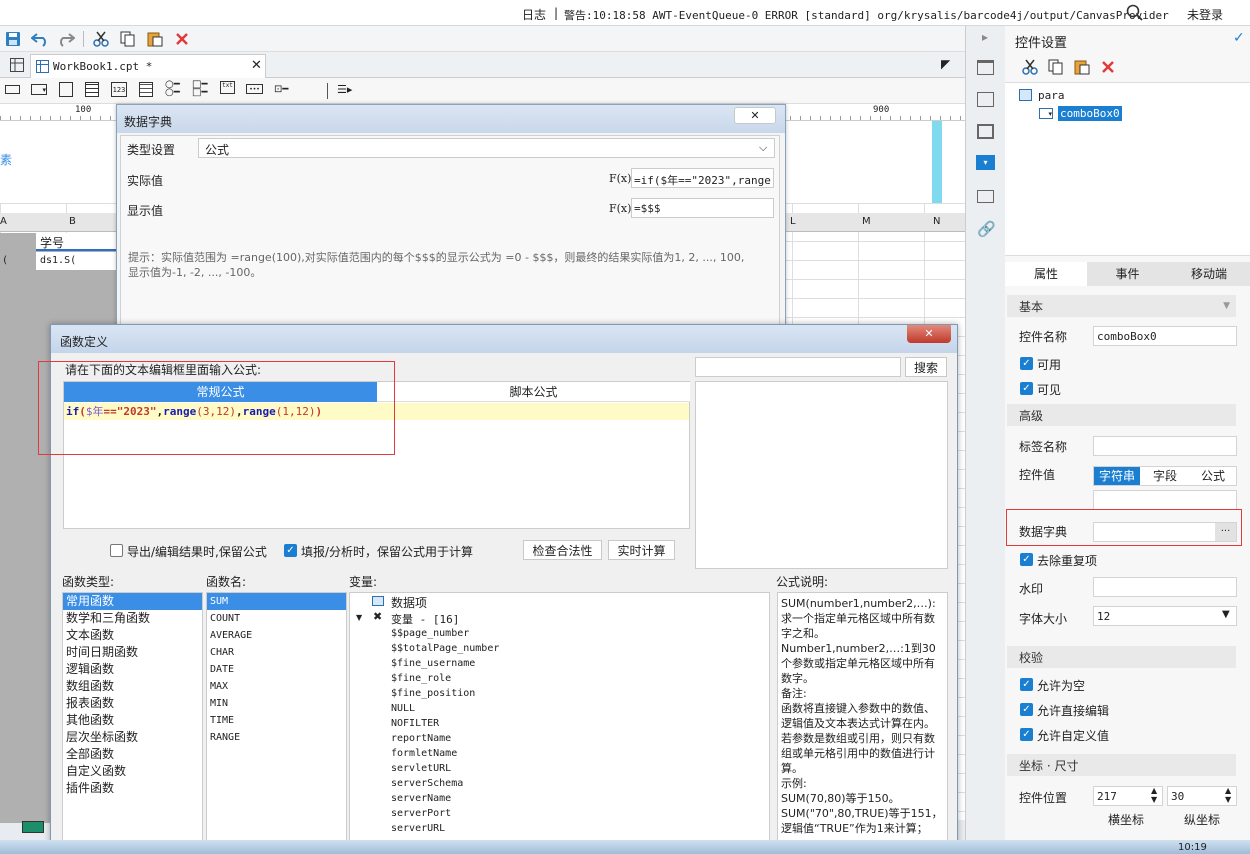 This screenshot has width=1250, height=854. Describe the element at coordinates (1026, 734) in the screenshot. I see `allow-custom-checkbox: ✓` at that location.